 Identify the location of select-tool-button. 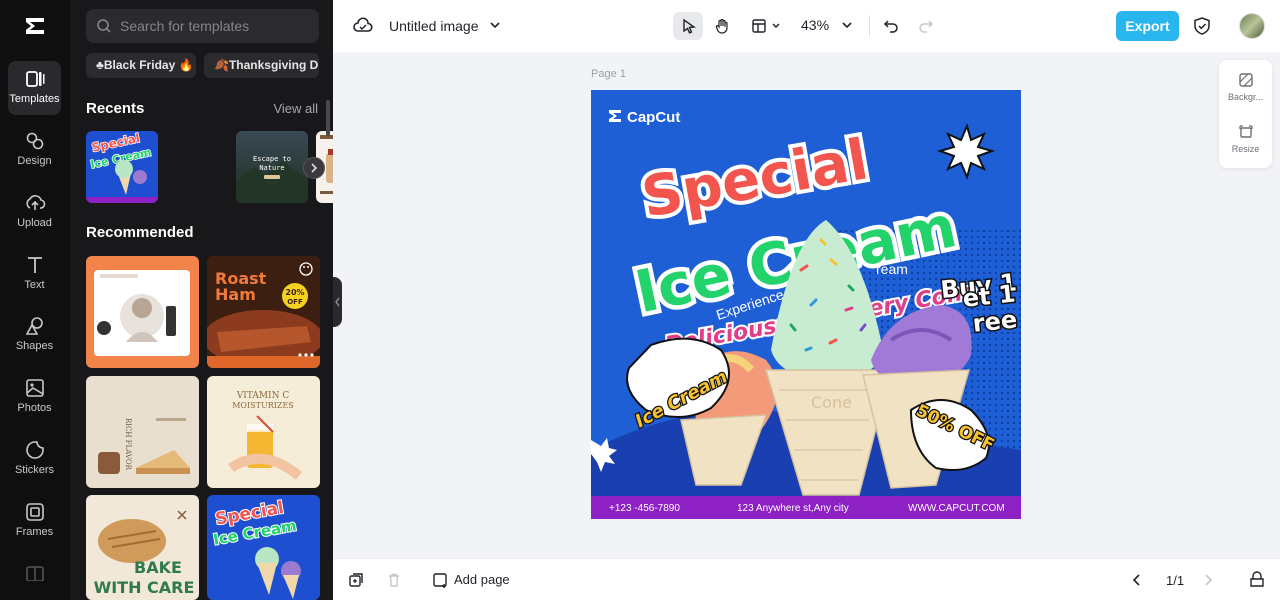
(688, 26).